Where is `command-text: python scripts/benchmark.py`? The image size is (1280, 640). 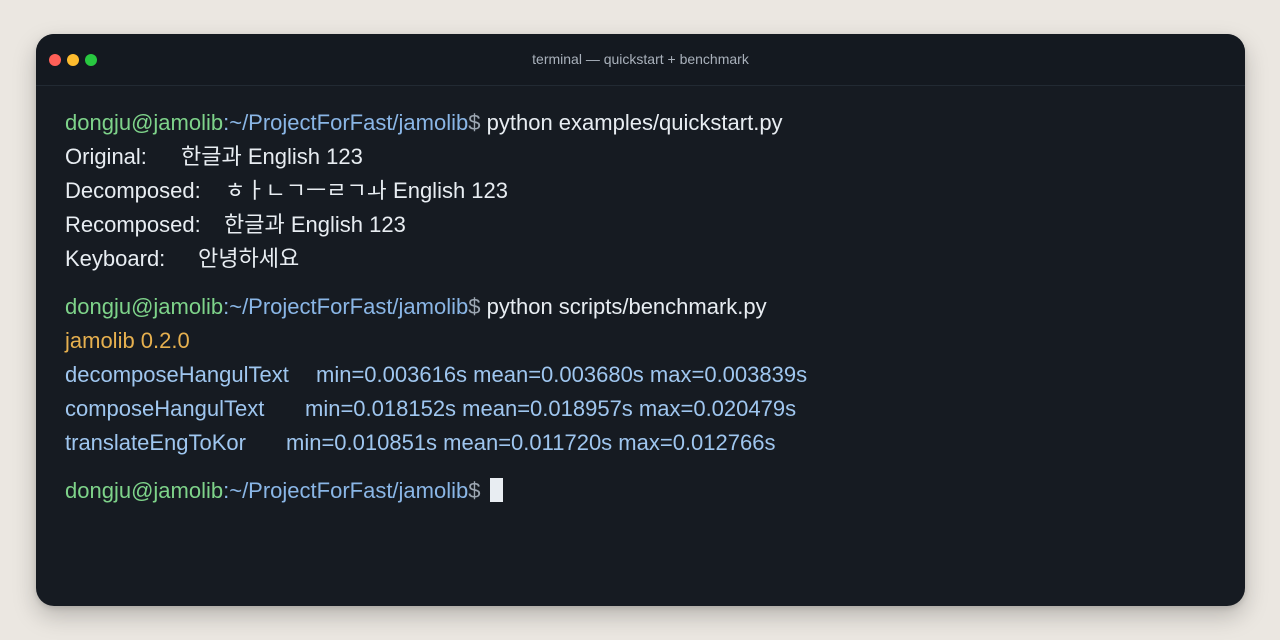 command-text: python scripts/benchmark.py is located at coordinates (626, 306).